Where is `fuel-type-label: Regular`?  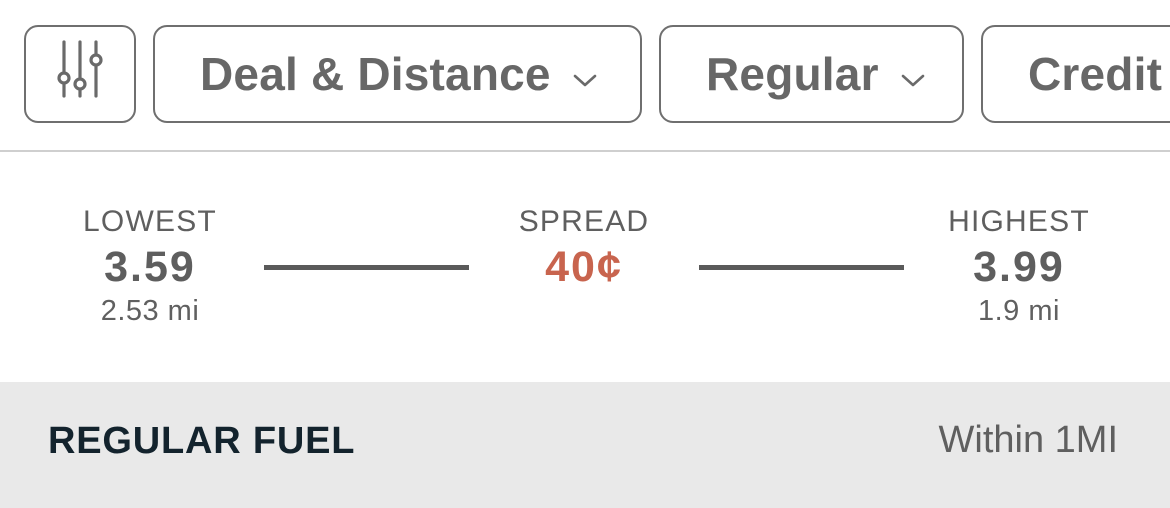
fuel-type-label: Regular is located at coordinates (792, 74).